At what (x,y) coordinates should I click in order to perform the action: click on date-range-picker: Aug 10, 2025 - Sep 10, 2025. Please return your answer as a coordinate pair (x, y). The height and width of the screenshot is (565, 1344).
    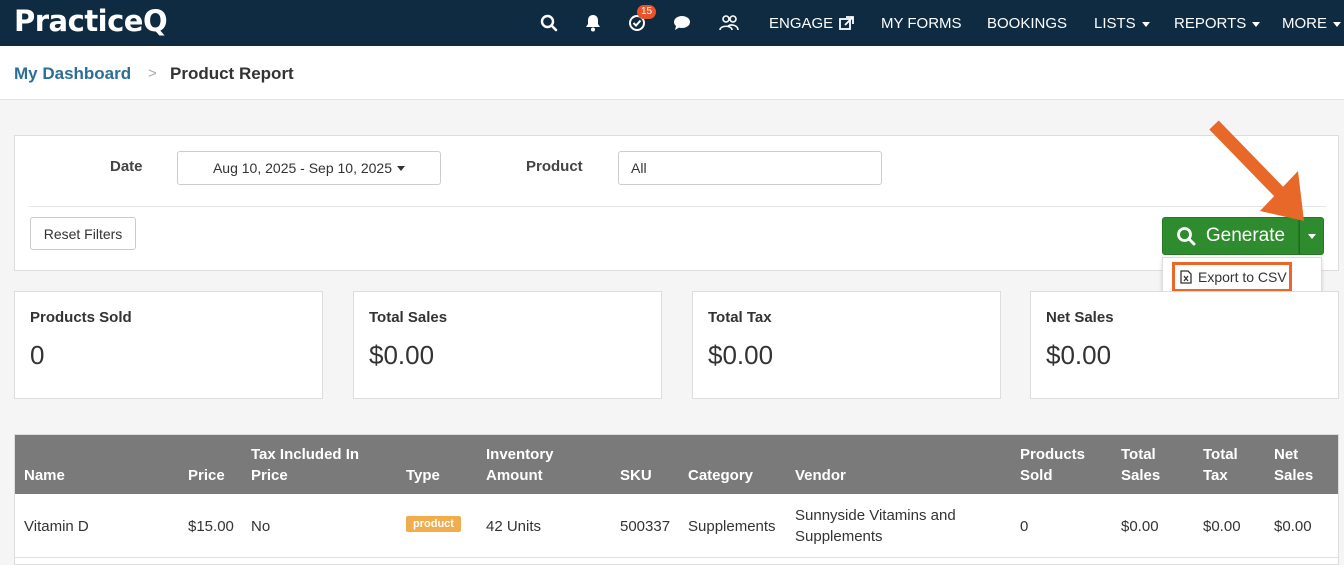
    Looking at the image, I should click on (309, 168).